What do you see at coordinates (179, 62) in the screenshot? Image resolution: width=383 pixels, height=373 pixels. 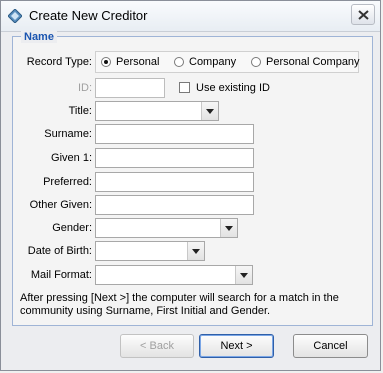 I see `radio-company-indicator` at bounding box center [179, 62].